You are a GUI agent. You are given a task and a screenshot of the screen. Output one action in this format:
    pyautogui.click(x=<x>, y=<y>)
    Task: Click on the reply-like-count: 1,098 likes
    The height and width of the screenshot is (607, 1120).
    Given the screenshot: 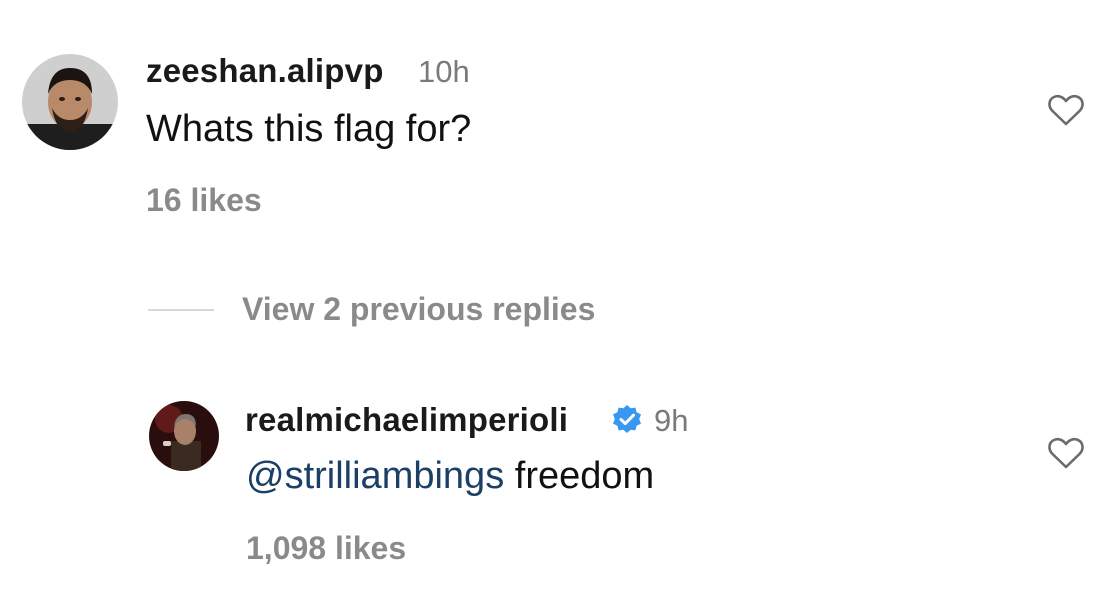 What is the action you would take?
    pyautogui.click(x=326, y=548)
    